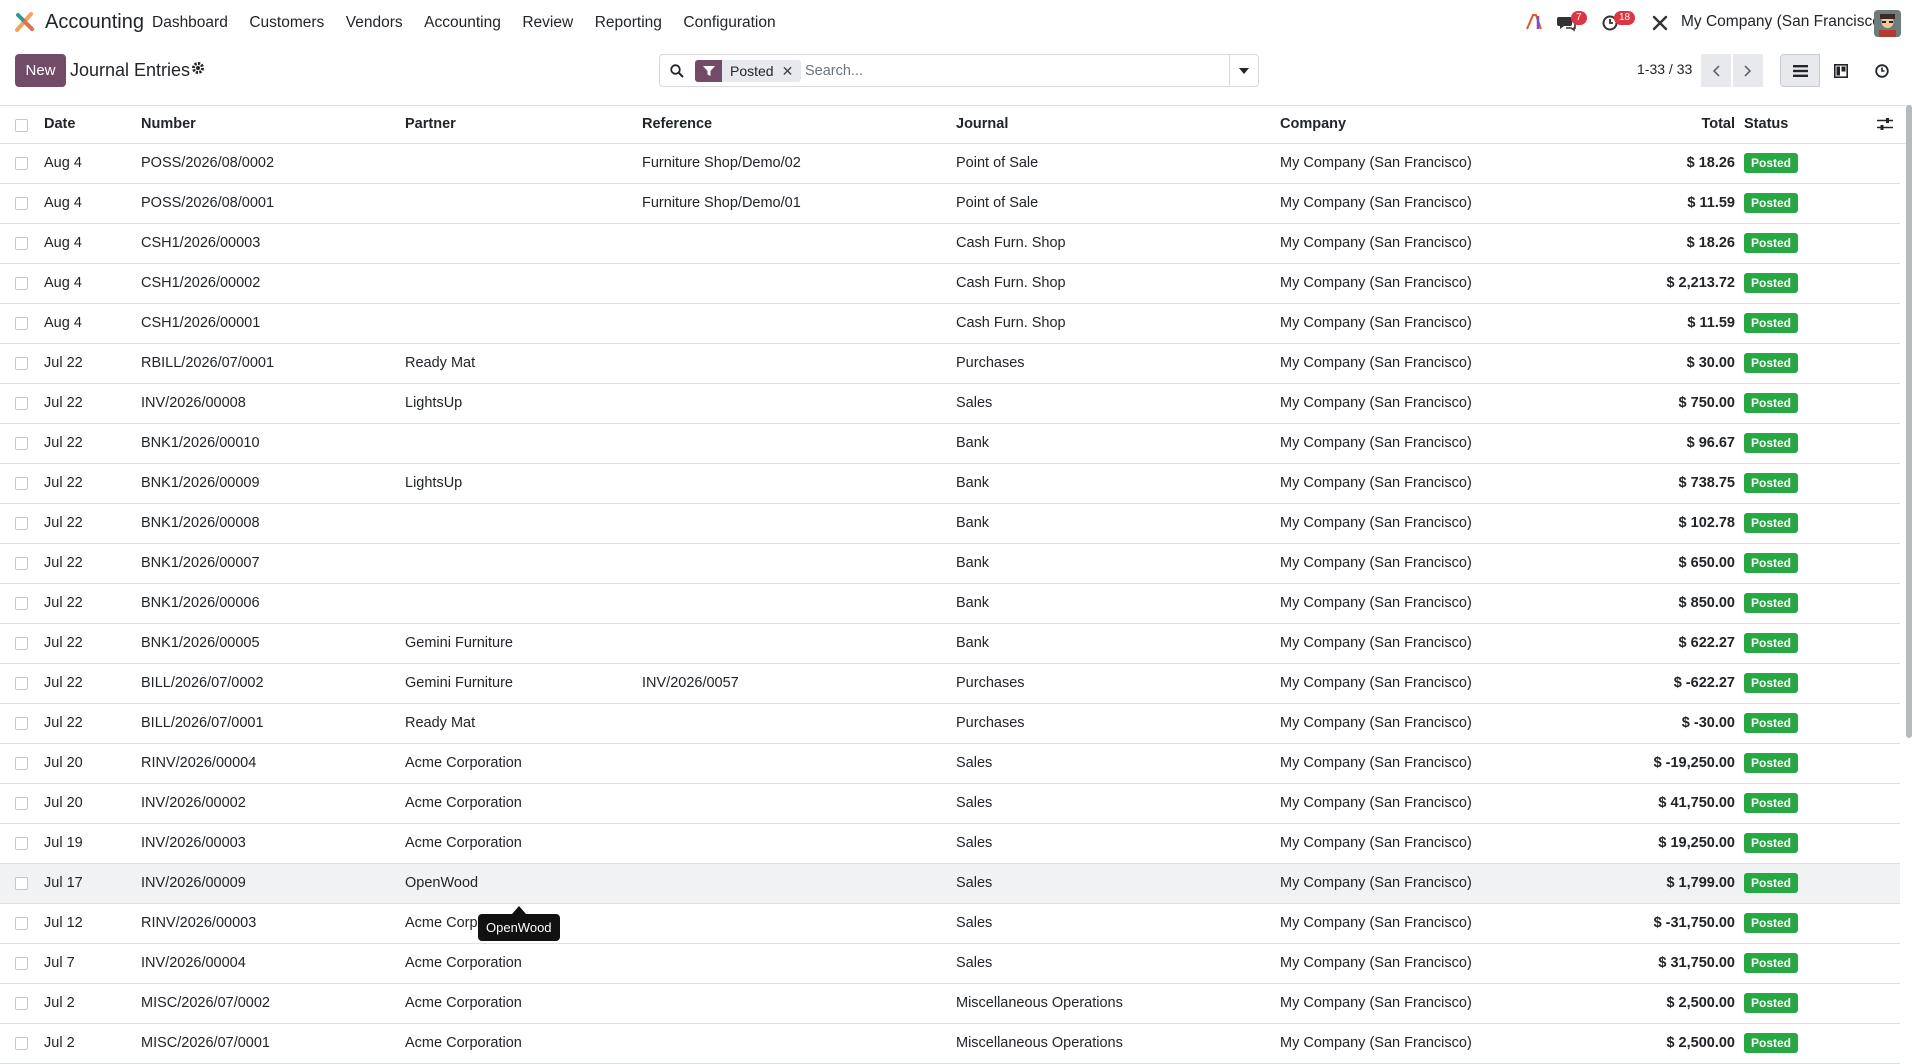 This screenshot has width=1912, height=1064. I want to click on column-status: Status, so click(1766, 124).